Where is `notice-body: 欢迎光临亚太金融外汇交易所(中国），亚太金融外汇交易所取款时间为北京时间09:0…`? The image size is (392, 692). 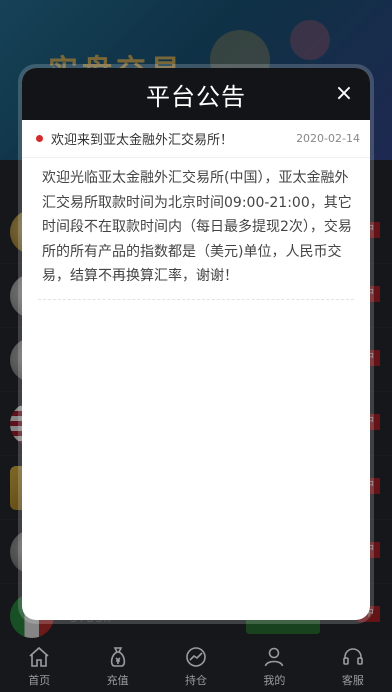
notice-body: 欢迎光临亚太金融外汇交易所(中国），亚太金融外汇交易所取款时间为北京时间09:0… is located at coordinates (197, 227).